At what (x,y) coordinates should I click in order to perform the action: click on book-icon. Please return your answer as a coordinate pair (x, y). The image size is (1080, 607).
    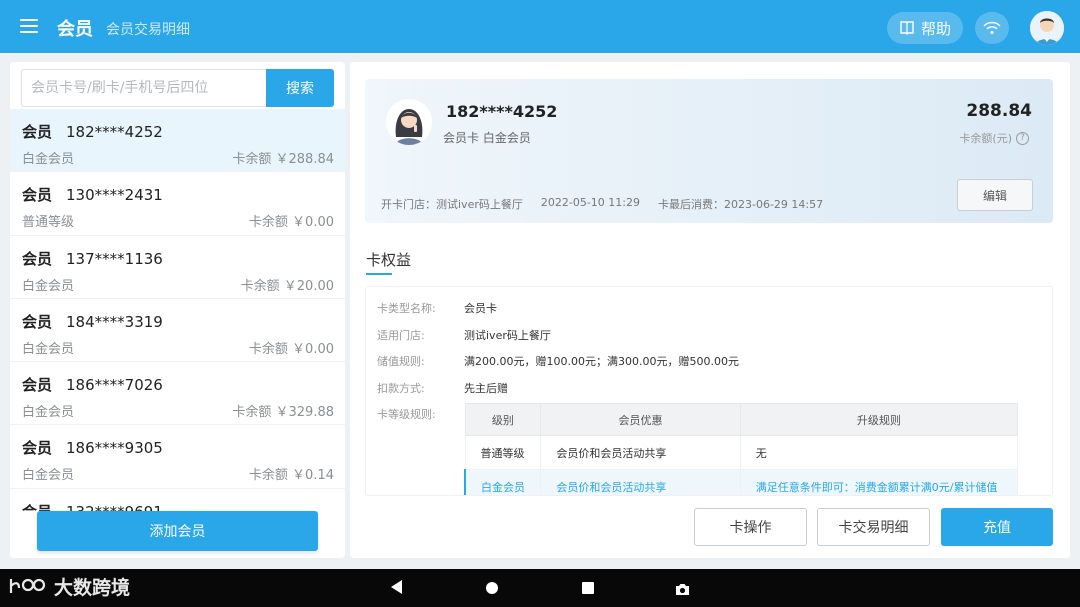
    Looking at the image, I should click on (907, 28).